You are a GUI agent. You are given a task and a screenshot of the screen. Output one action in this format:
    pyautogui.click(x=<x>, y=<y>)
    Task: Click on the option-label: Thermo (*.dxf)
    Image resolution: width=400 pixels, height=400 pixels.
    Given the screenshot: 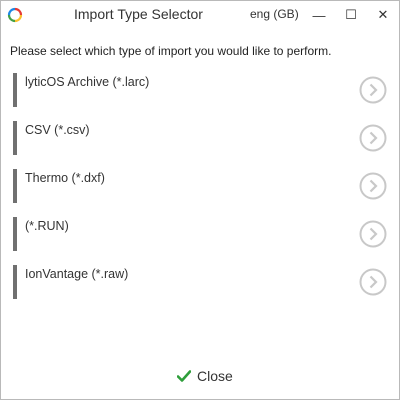 What is the action you would take?
    pyautogui.click(x=65, y=178)
    